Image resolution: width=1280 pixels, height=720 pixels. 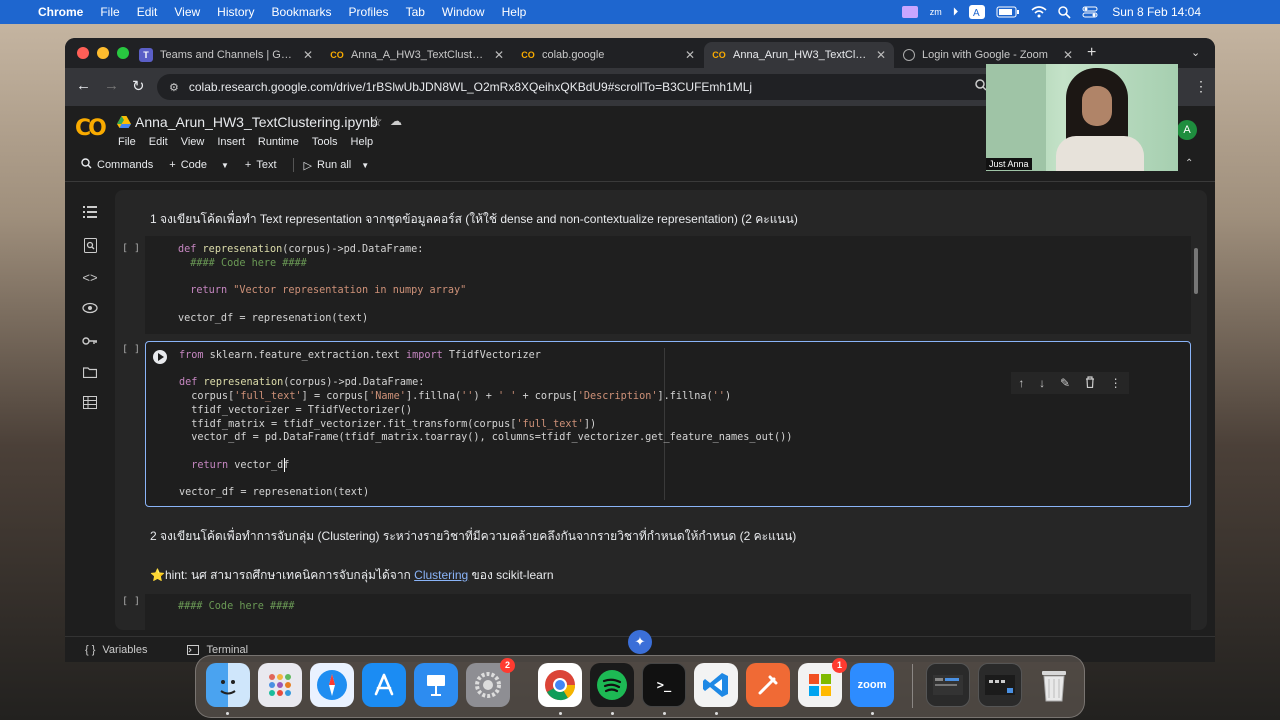 What do you see at coordinates (1090, 383) in the screenshot?
I see `delete-cell-icon` at bounding box center [1090, 383].